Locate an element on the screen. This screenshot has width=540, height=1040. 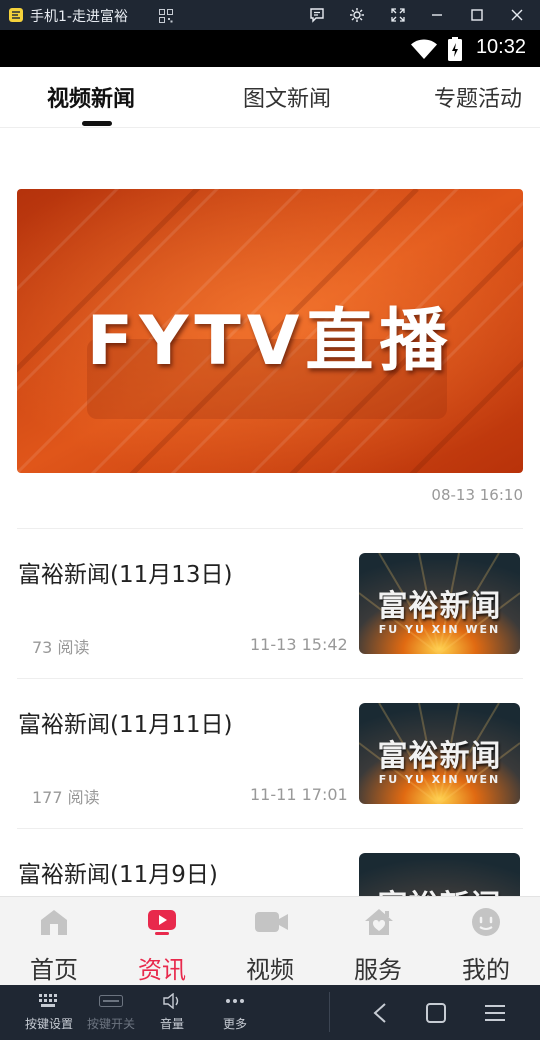
key-settings-button: 按键设置 is located at coordinates (49, 1011).